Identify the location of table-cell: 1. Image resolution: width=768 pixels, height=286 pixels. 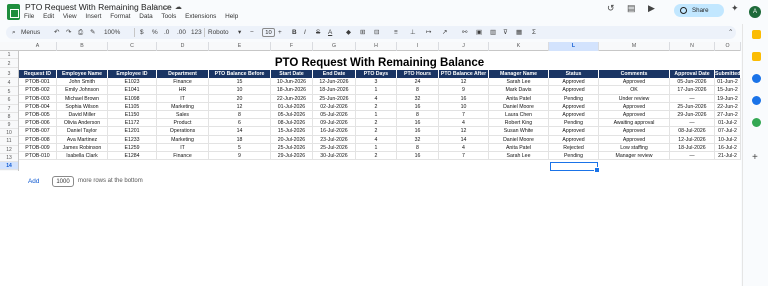
(376, 147).